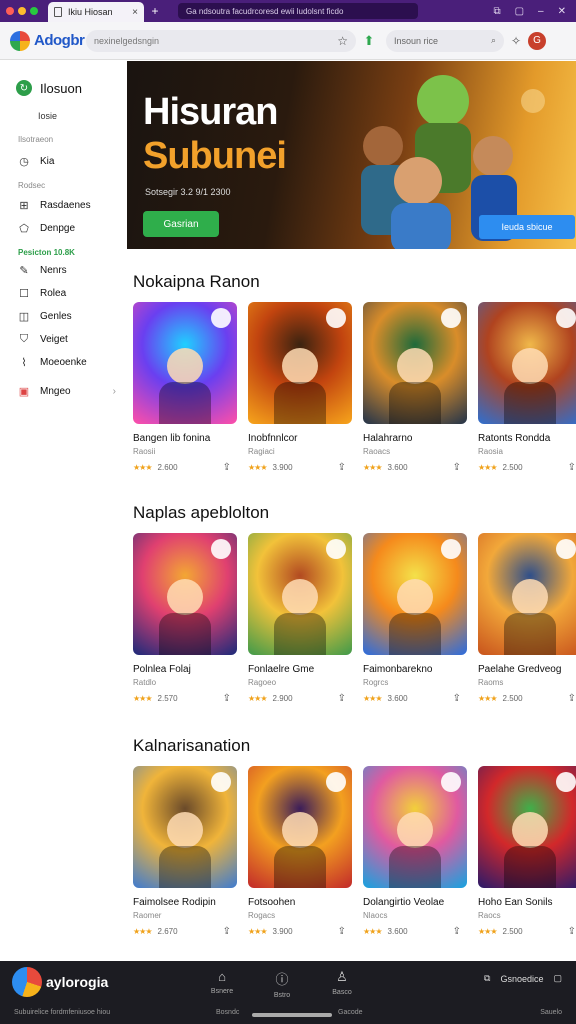 The image size is (576, 1024). Describe the element at coordinates (516, 41) in the screenshot. I see `sparkle-icon: ✧` at that location.